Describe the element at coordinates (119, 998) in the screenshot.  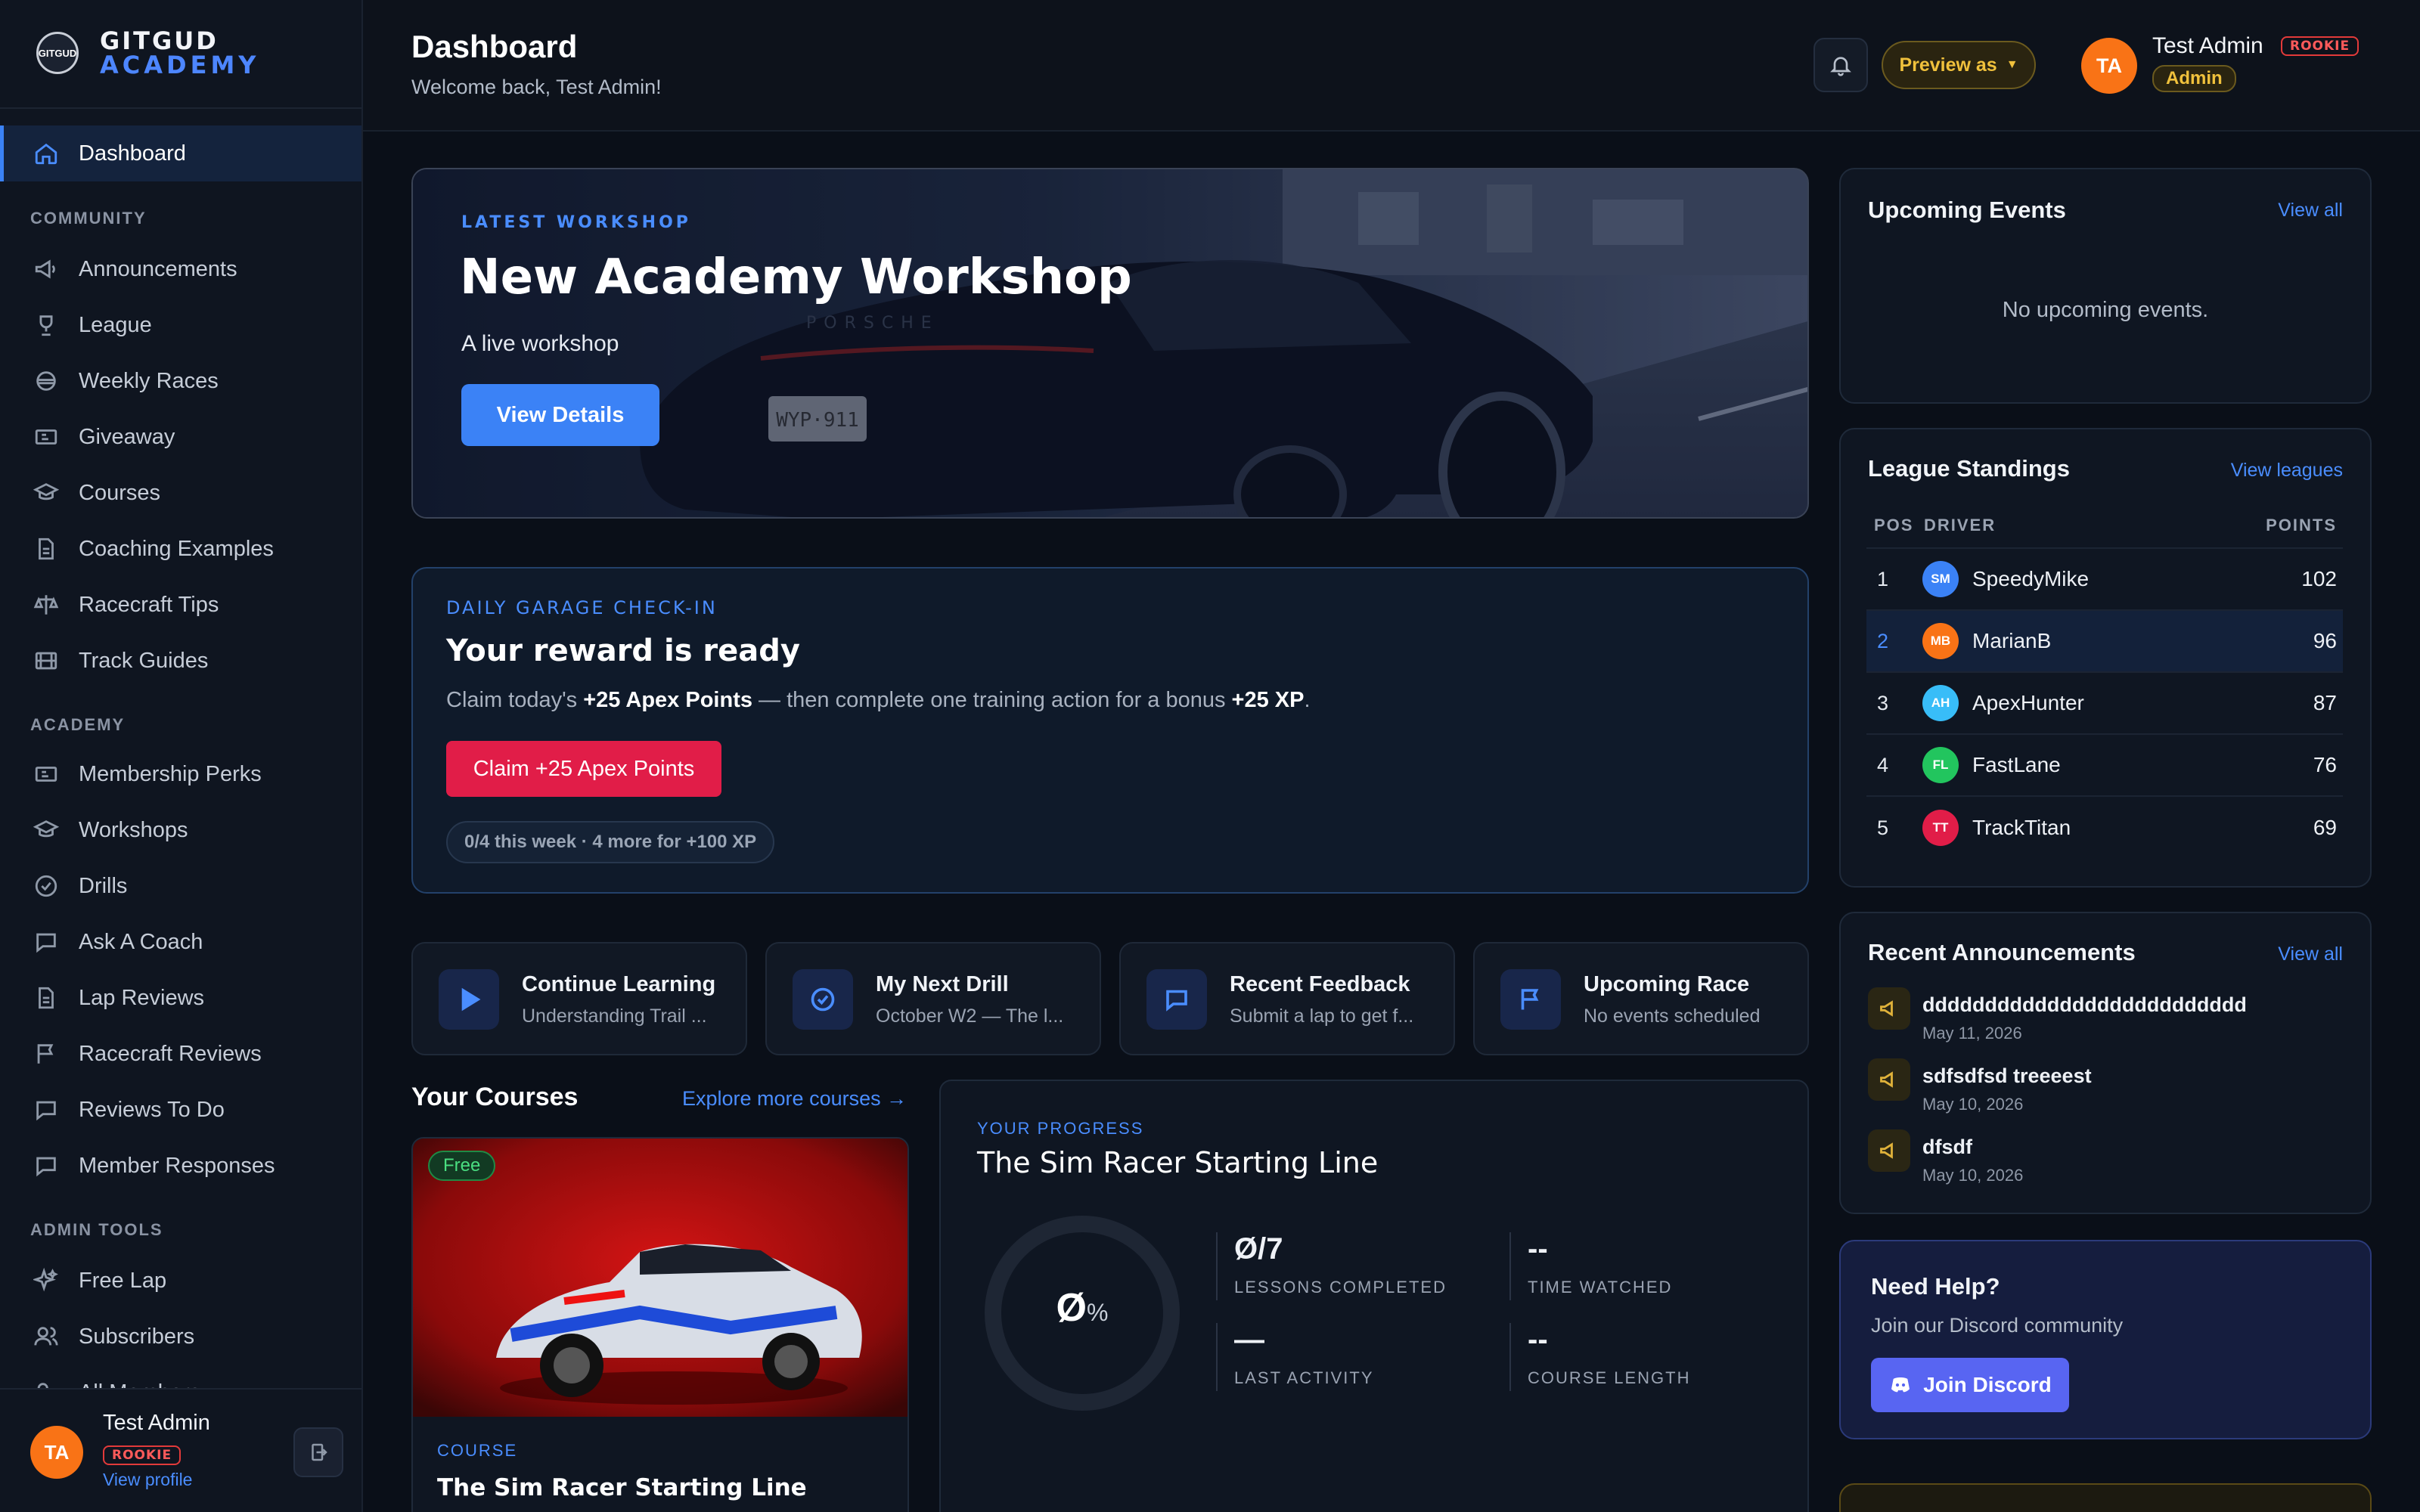
I see `sidebar-item-lap-reviews: Lap Reviews` at that location.